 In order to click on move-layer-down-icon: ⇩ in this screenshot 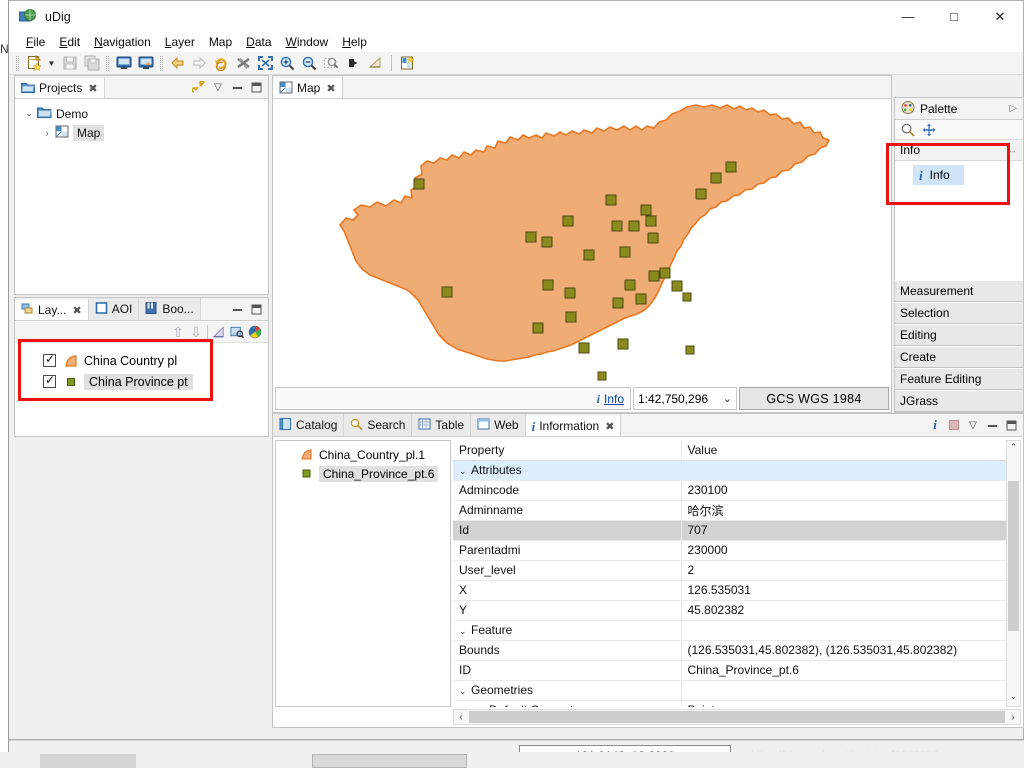, I will do `click(196, 332)`.